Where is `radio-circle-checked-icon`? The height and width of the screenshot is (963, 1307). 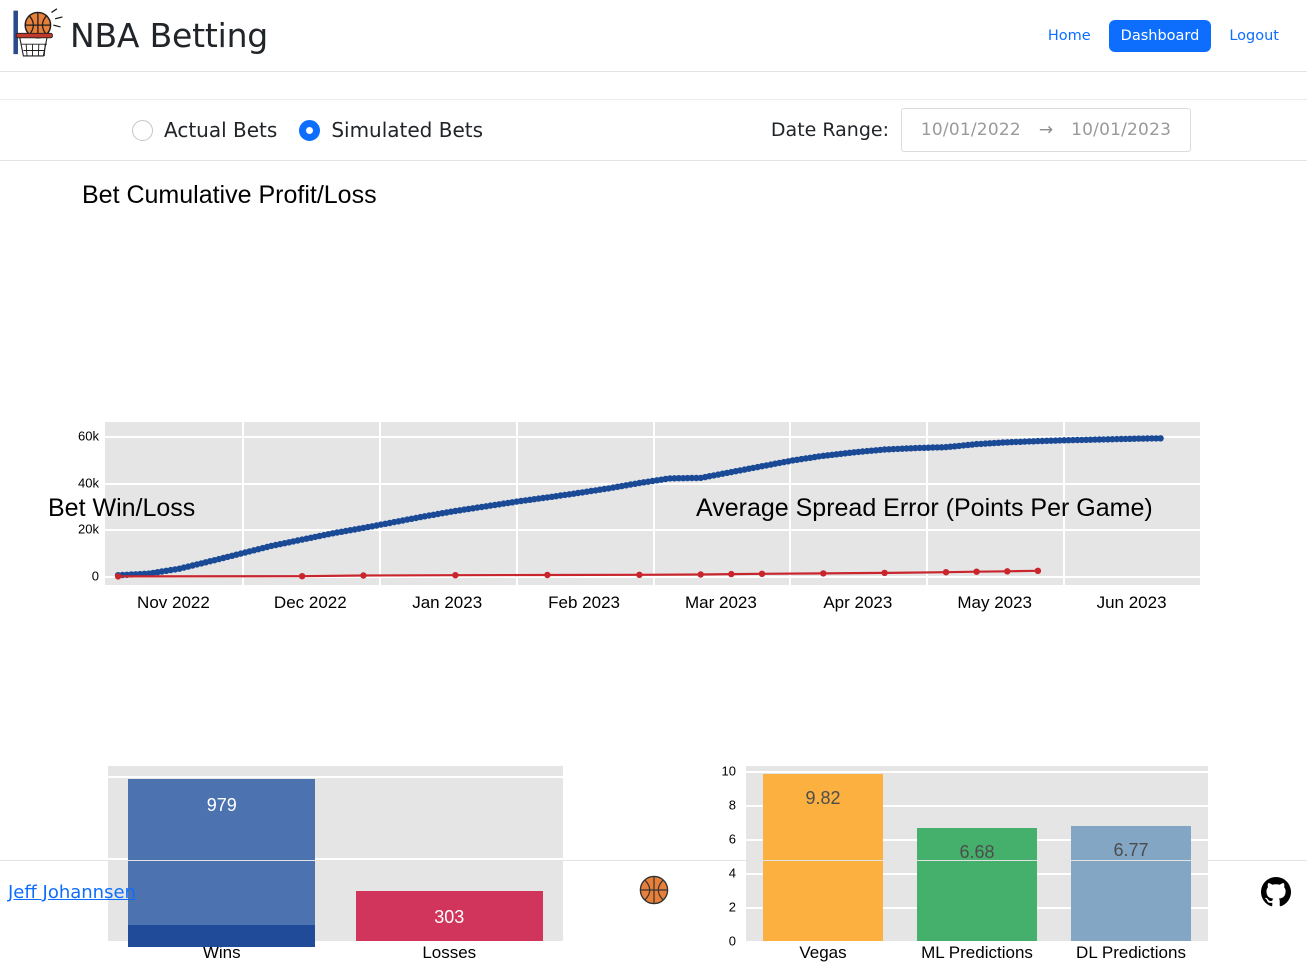 radio-circle-checked-icon is located at coordinates (310, 130).